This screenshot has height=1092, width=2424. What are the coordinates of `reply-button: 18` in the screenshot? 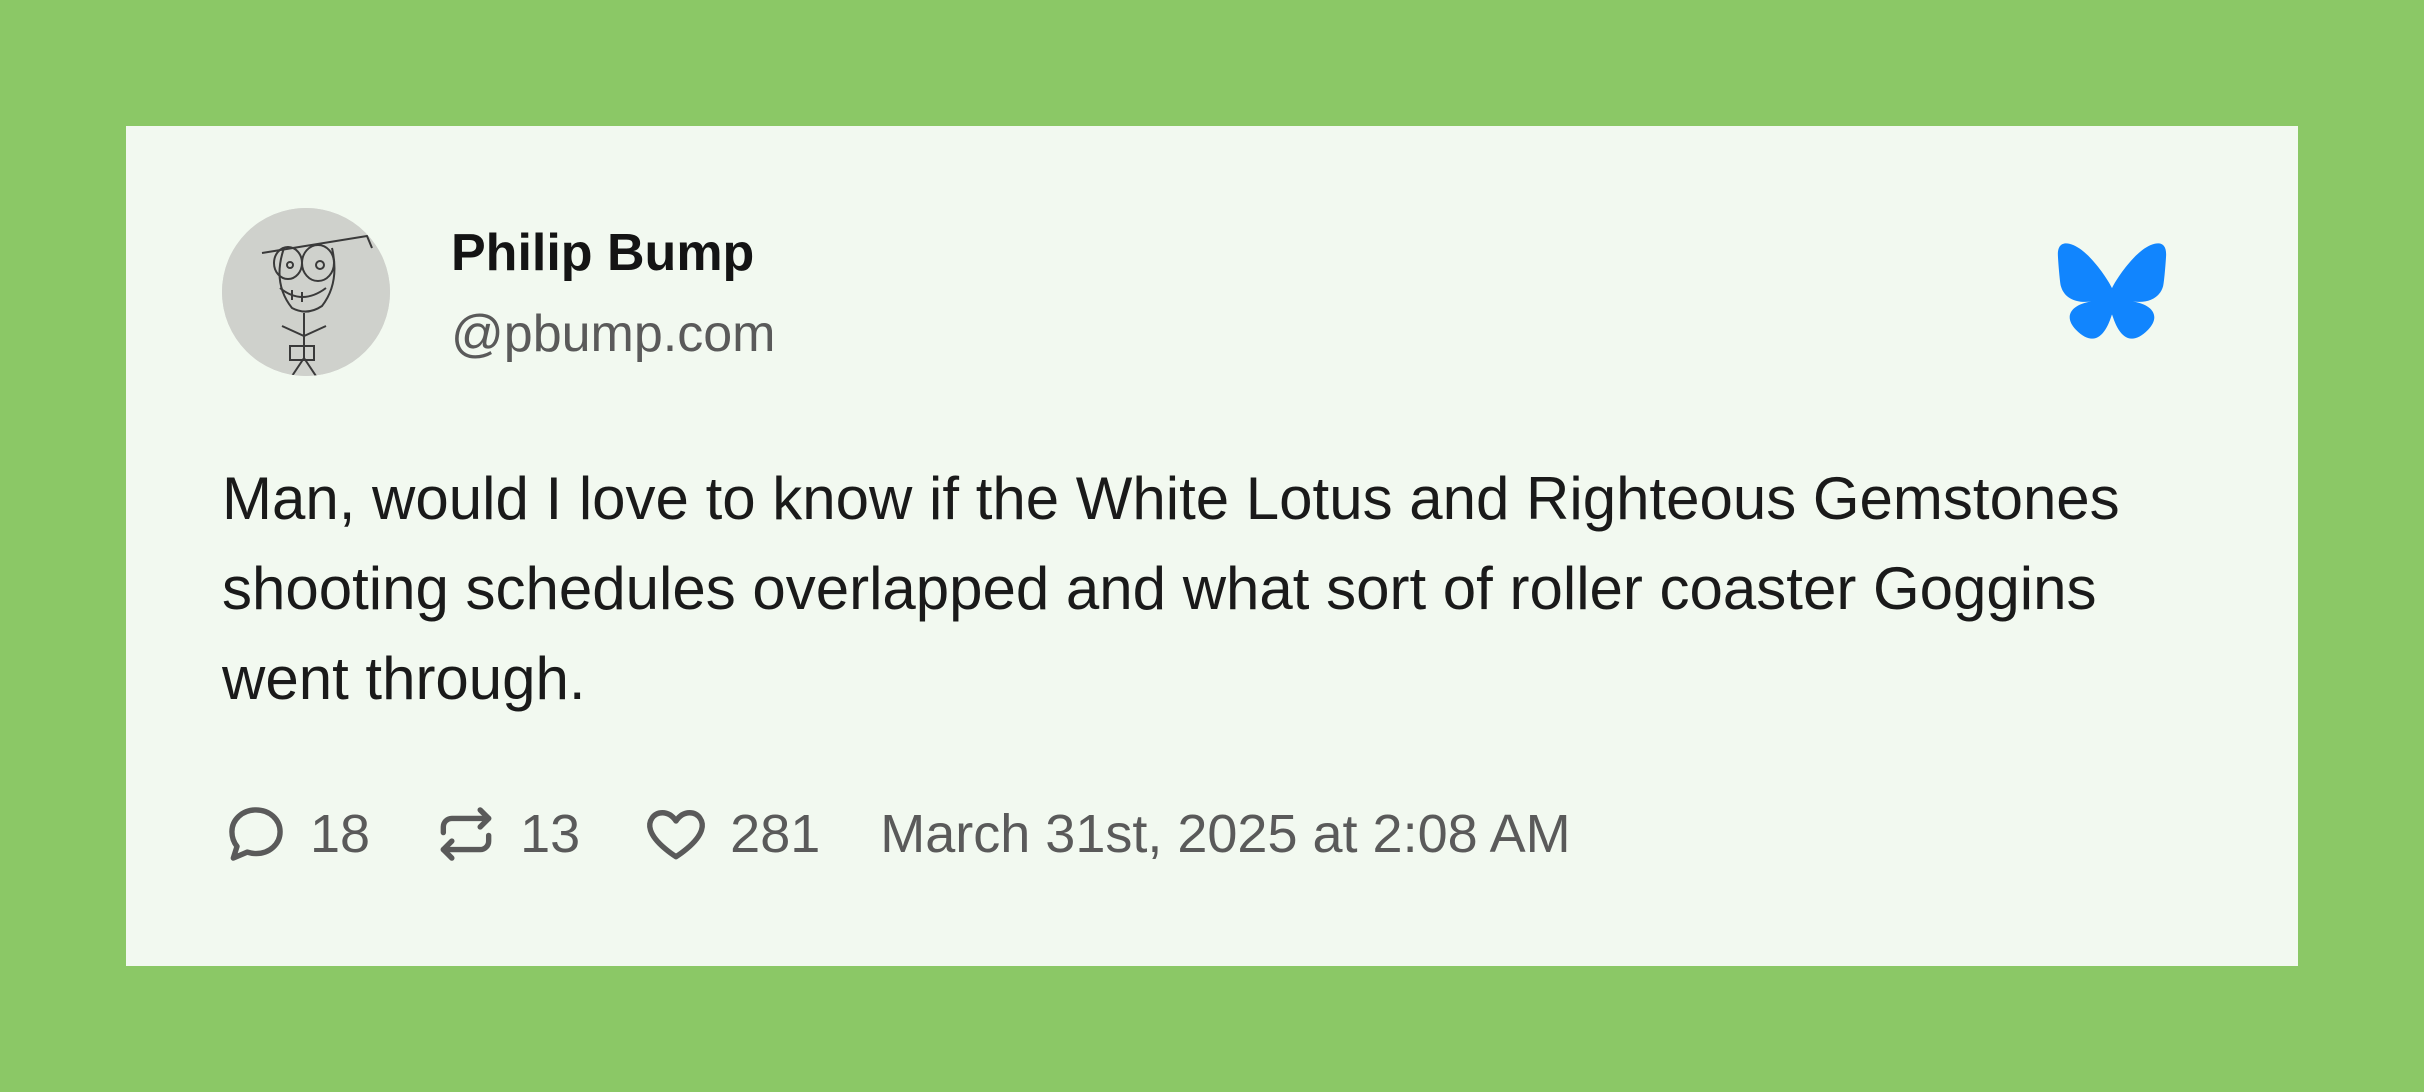 It's located at (296, 834).